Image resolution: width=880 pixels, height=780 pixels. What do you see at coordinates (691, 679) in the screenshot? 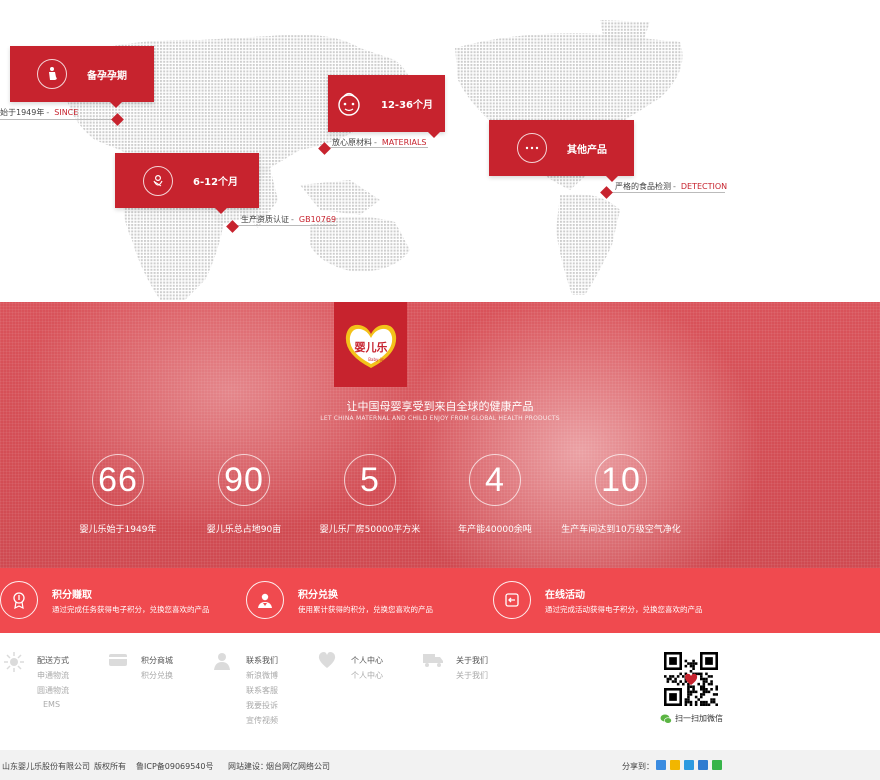
I see `qr-code` at bounding box center [691, 679].